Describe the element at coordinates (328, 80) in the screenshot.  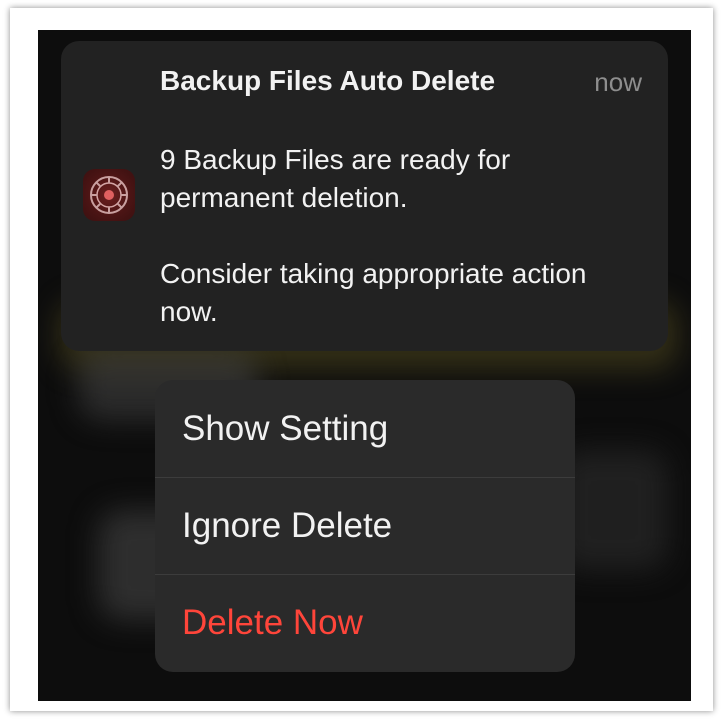
I see `notification-title: Backup Files Auto Delete` at that location.